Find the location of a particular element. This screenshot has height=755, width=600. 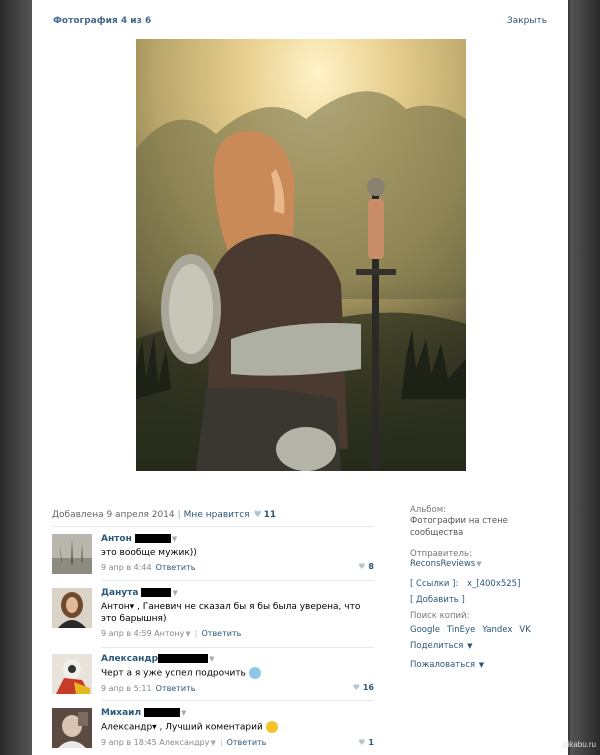

photo-meta: Добавлена 9 апреля 2014 | Мне нравится ♥ 11 is located at coordinates (164, 515).